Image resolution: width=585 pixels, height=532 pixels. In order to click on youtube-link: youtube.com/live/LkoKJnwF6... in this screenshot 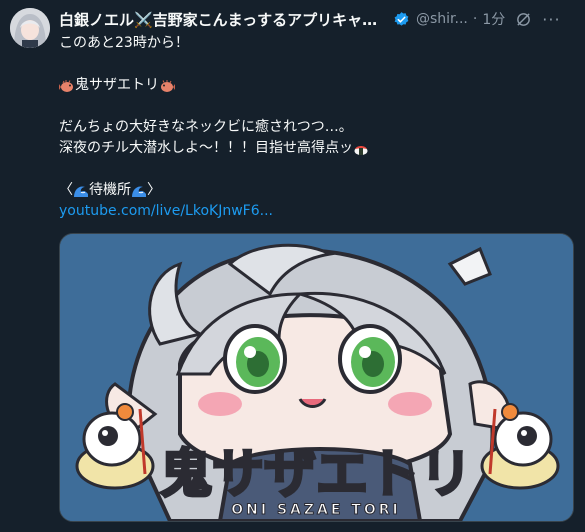, I will do `click(166, 211)`.